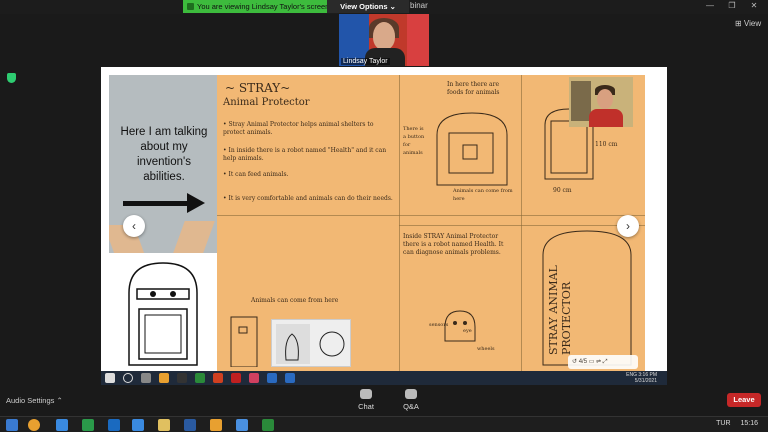 This screenshot has width=768, height=432. I want to click on window-title: binar, so click(419, 5).